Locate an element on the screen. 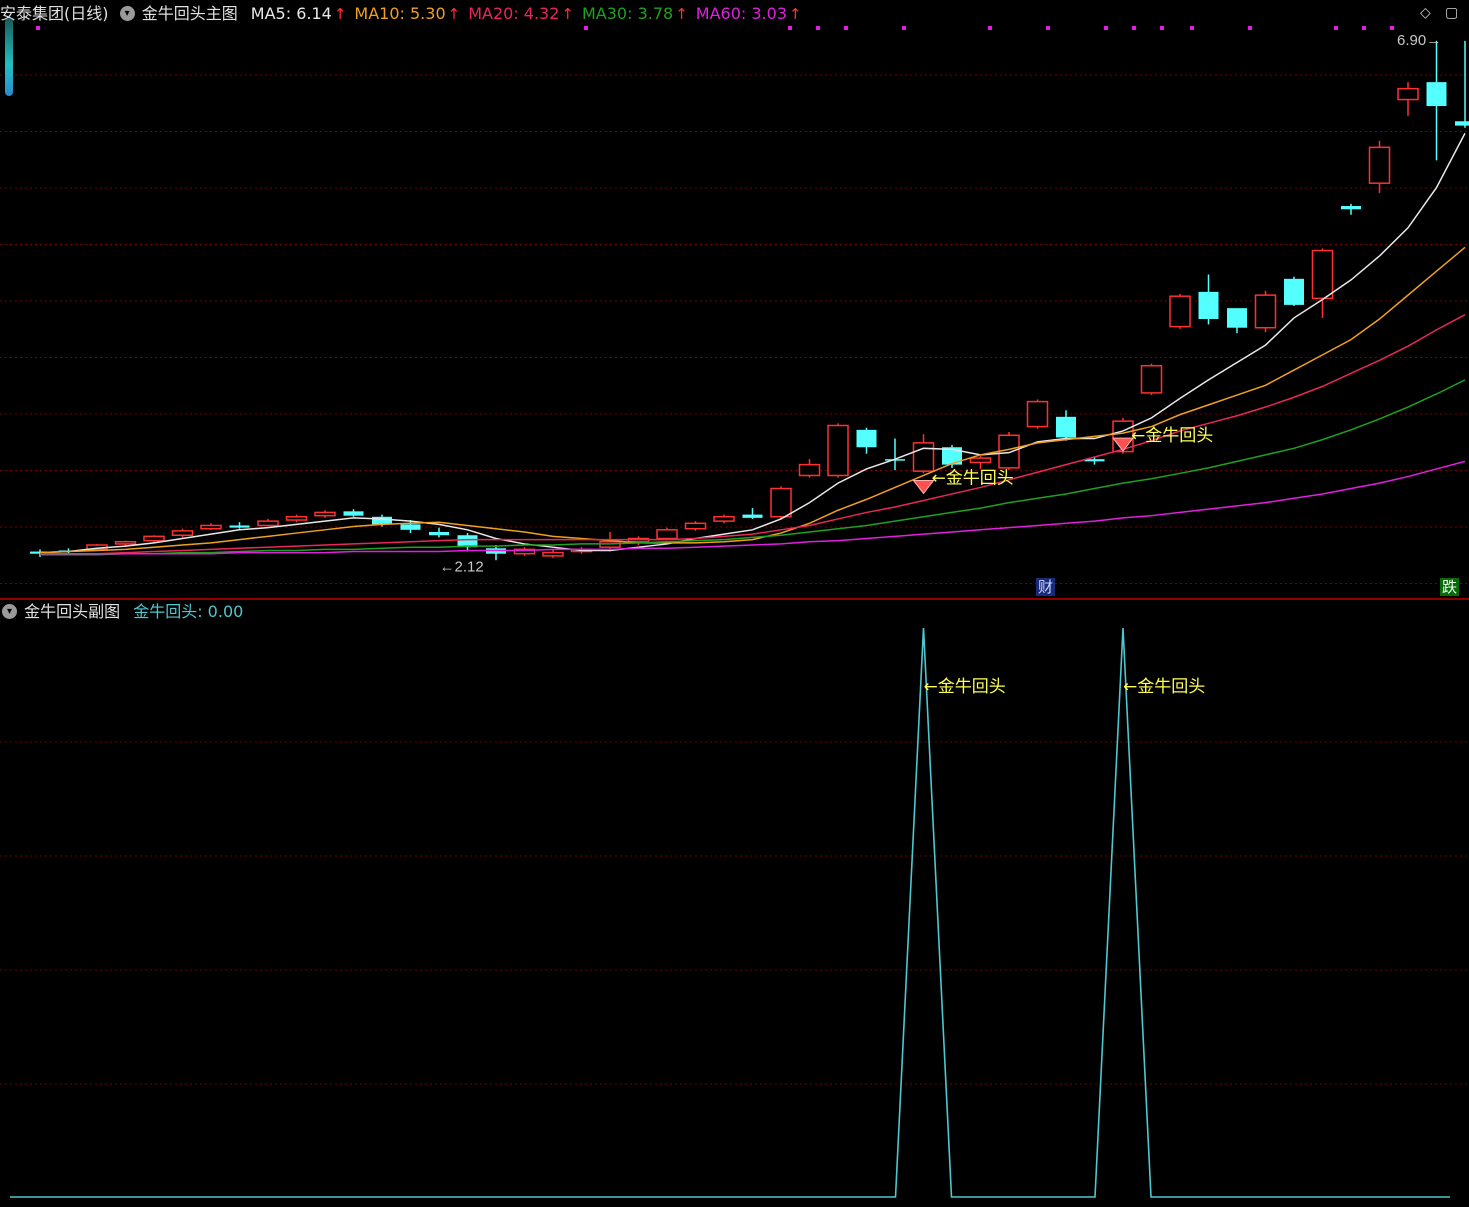 Image resolution: width=1469 pixels, height=1207 pixels. ma-legend-3: MA20: 4.32 is located at coordinates (514, 13).